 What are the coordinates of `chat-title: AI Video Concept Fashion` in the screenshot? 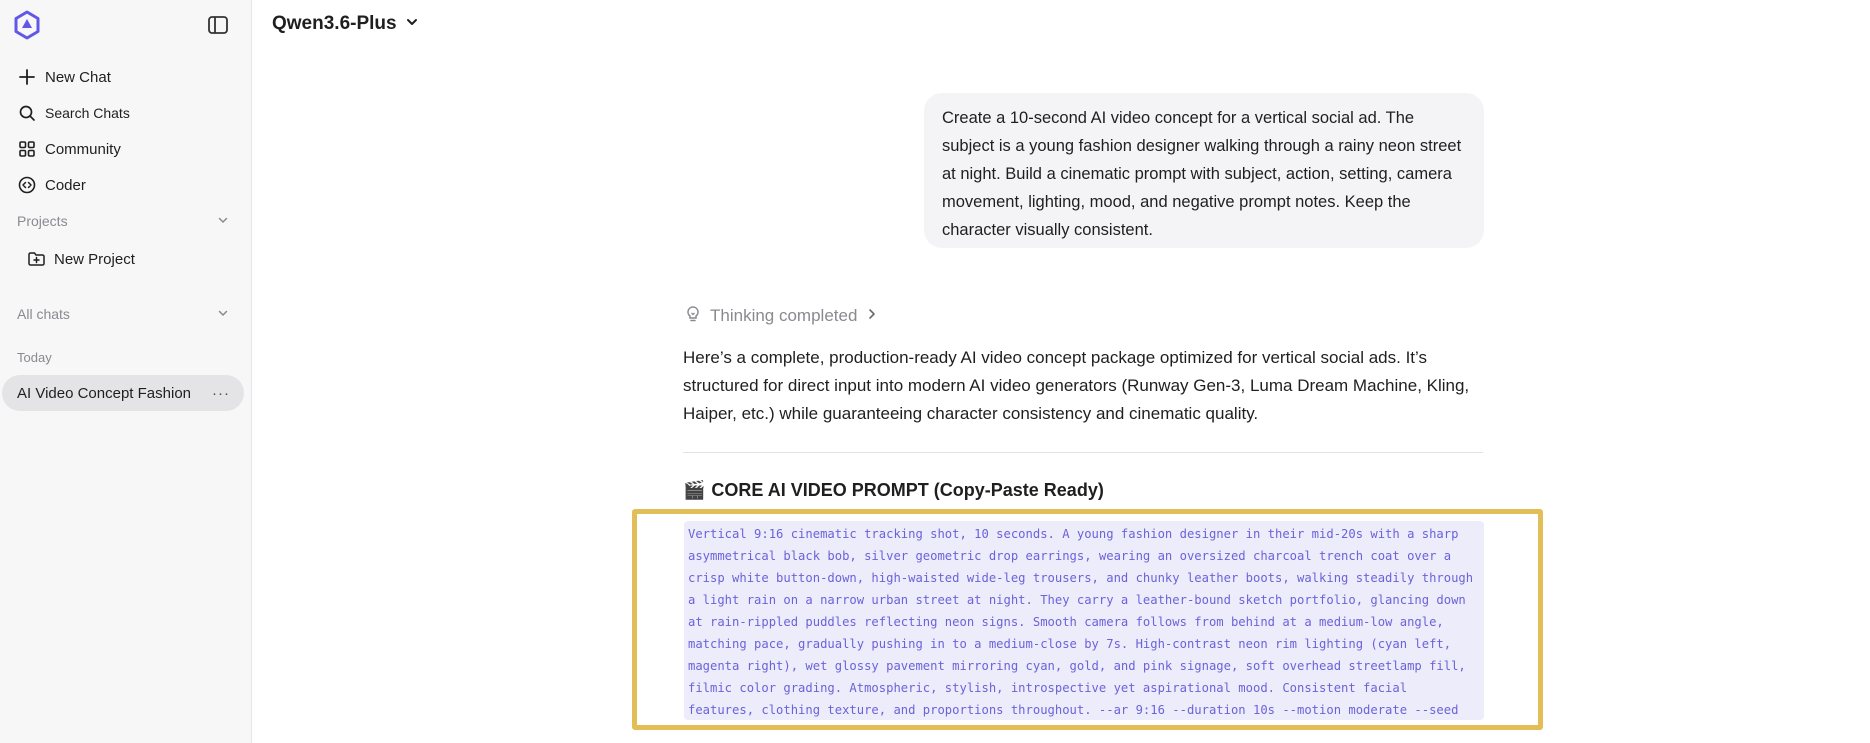 It's located at (104, 393).